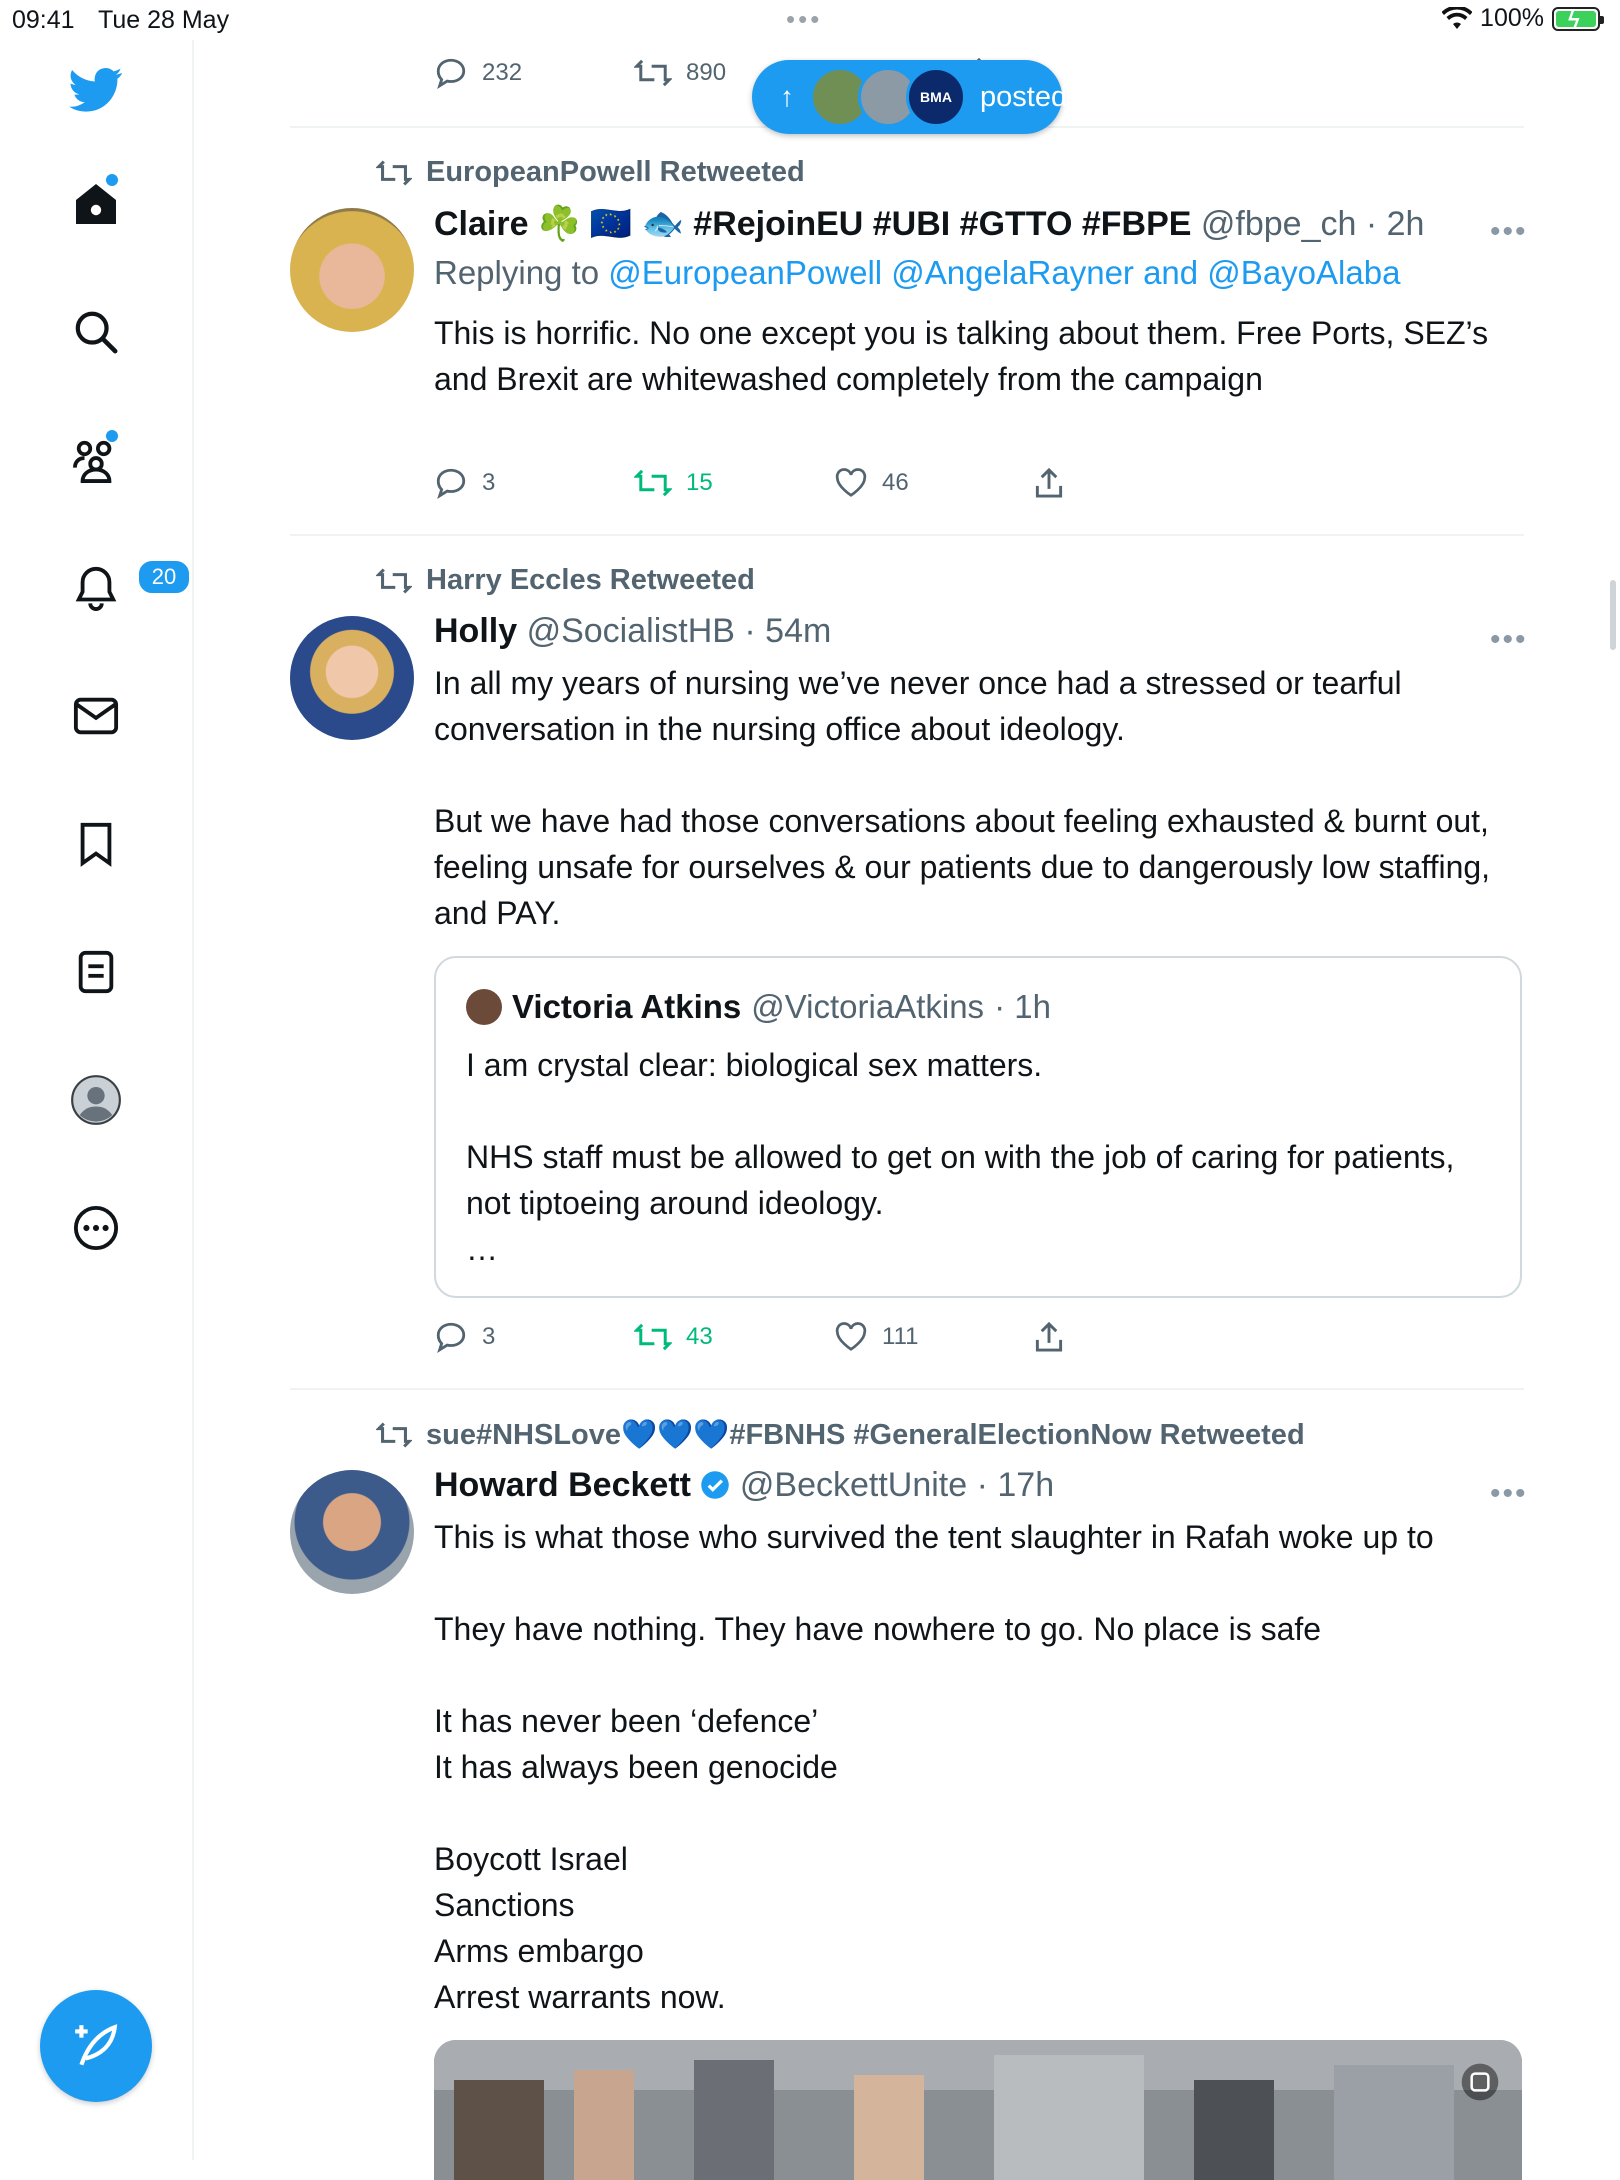 This screenshot has height=2180, width=1620. I want to click on notifications-count-badge: 20, so click(164, 577).